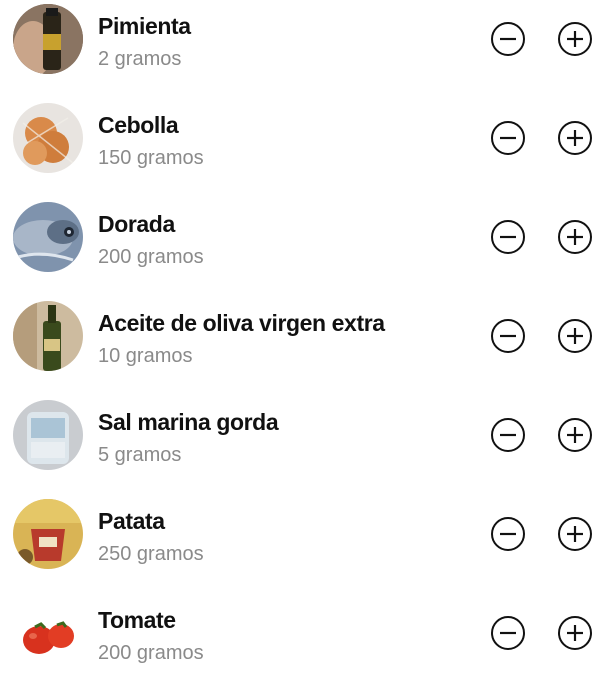  I want to click on ingredient-row-pimienta: Pimienta 2 gramos, so click(303, 49).